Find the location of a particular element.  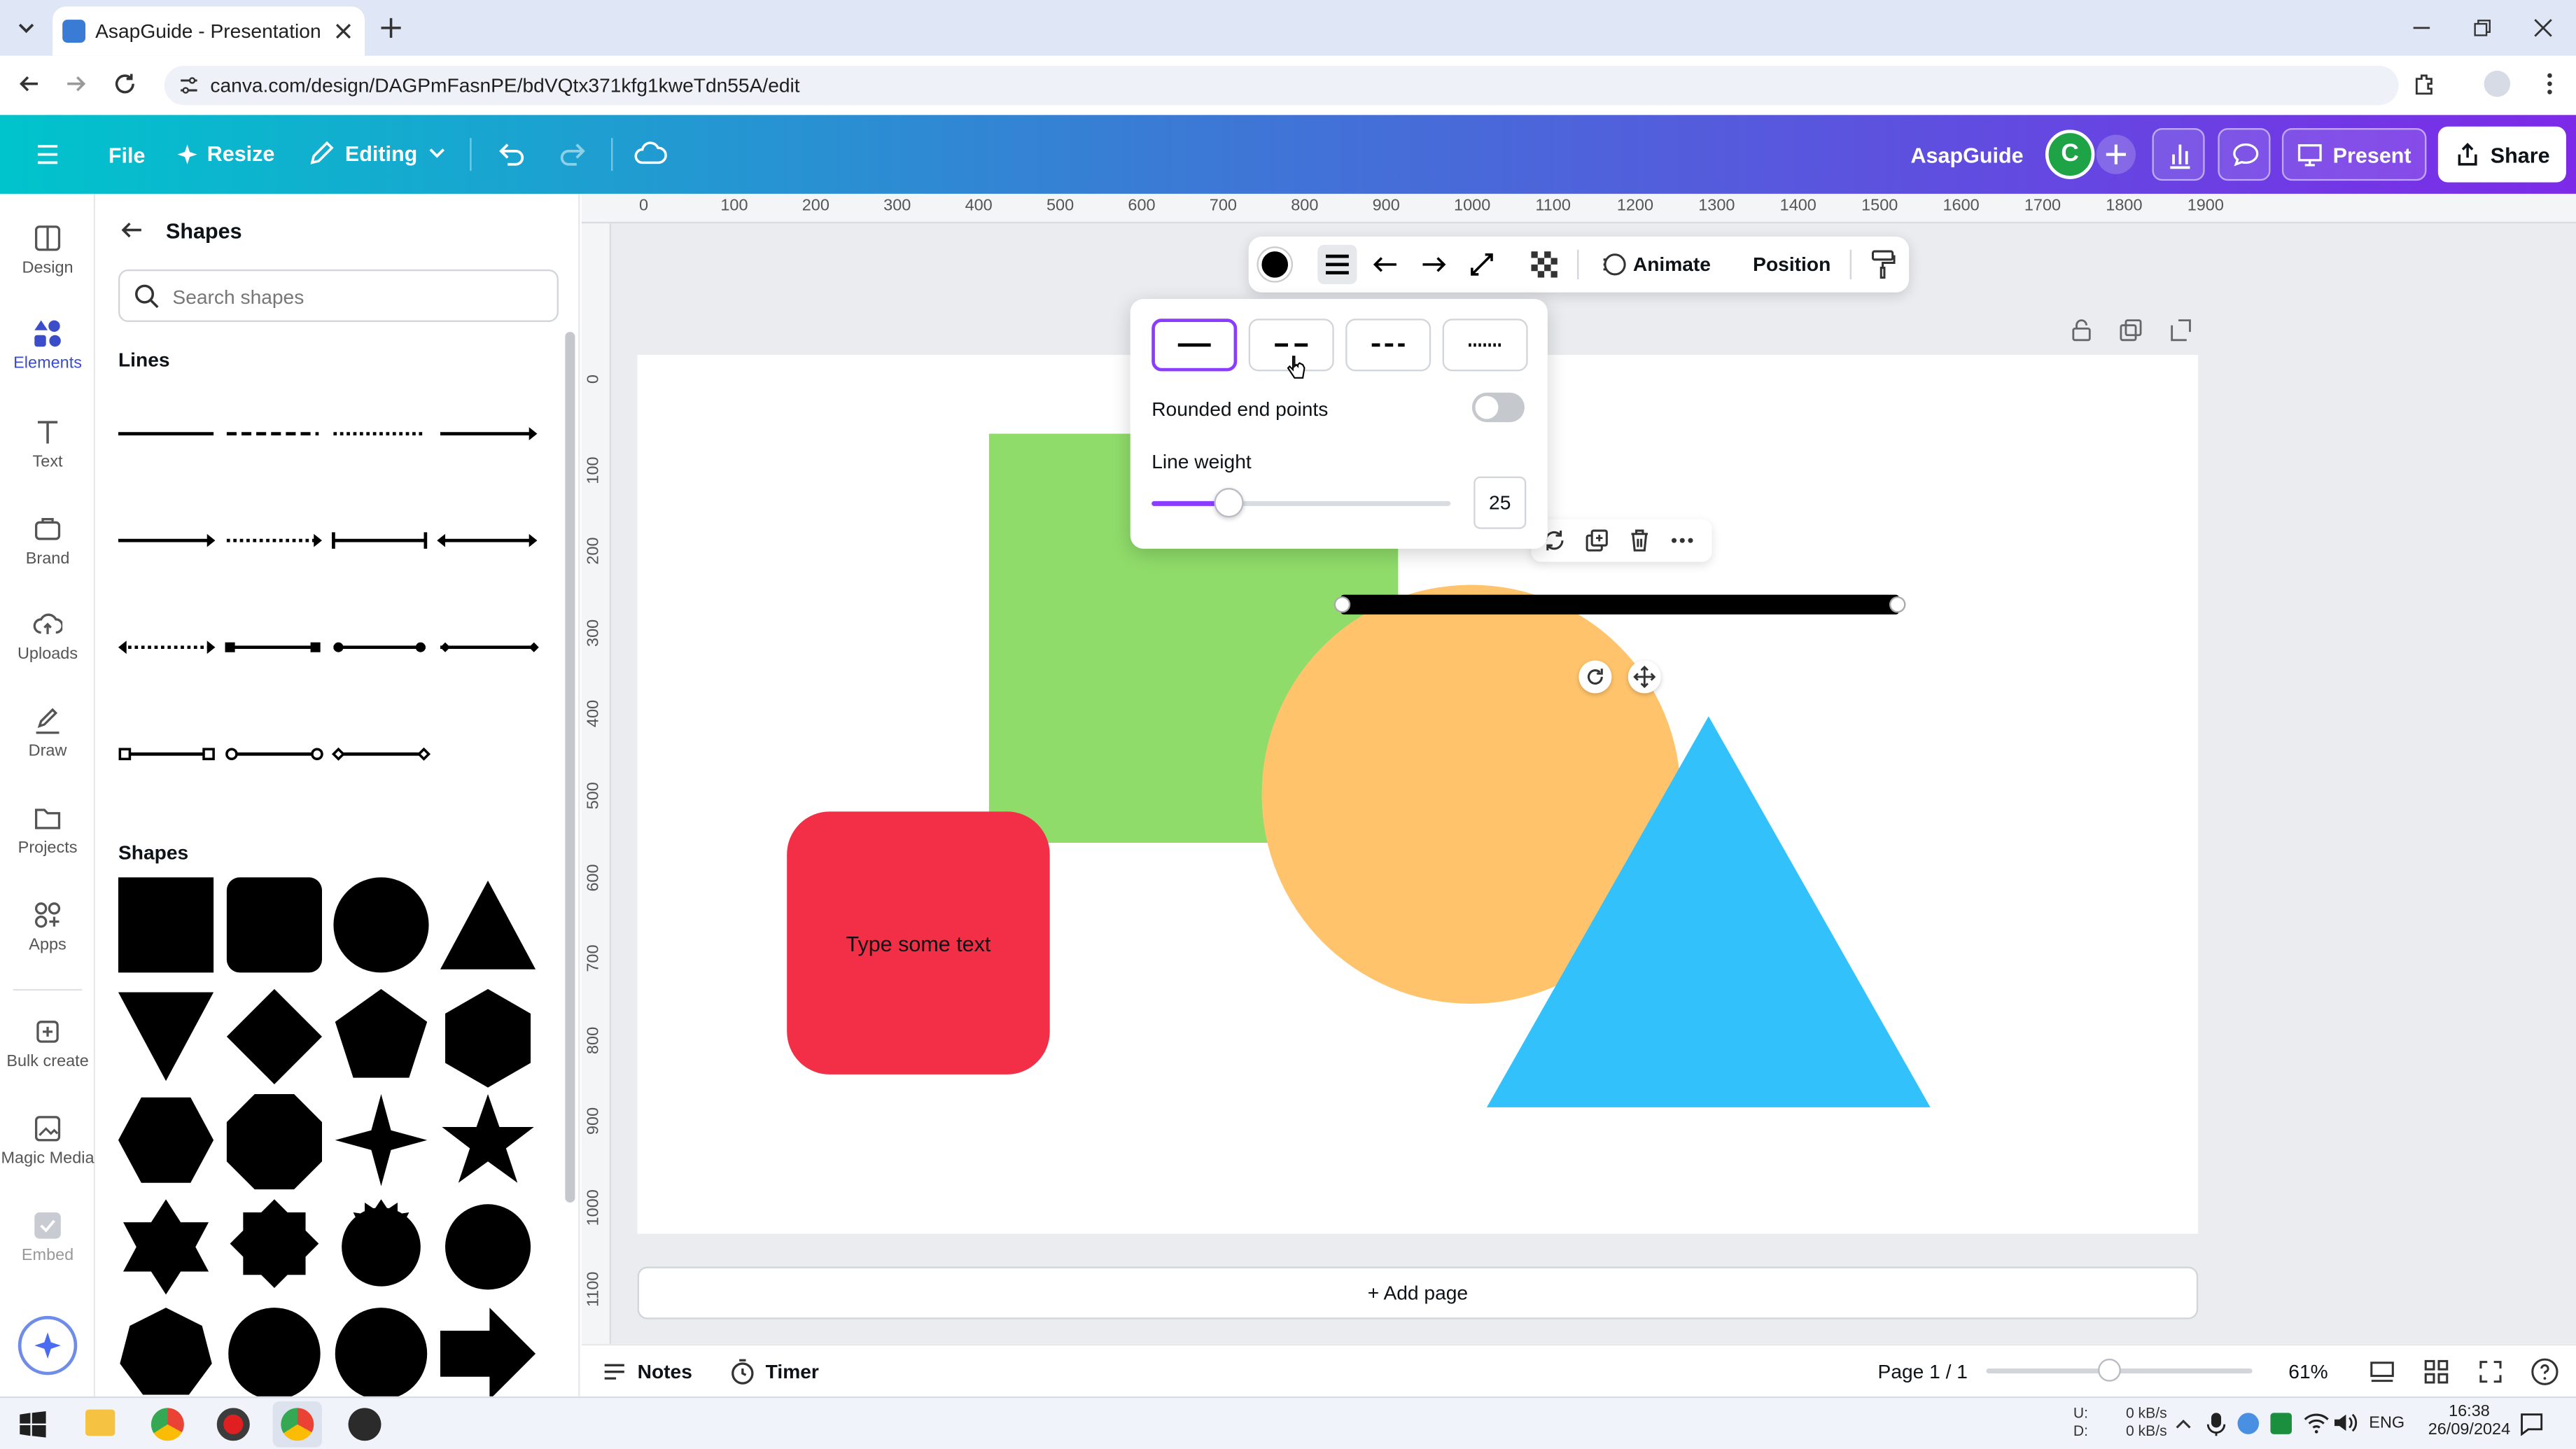

rail-item-apps: Apps is located at coordinates (47, 927).